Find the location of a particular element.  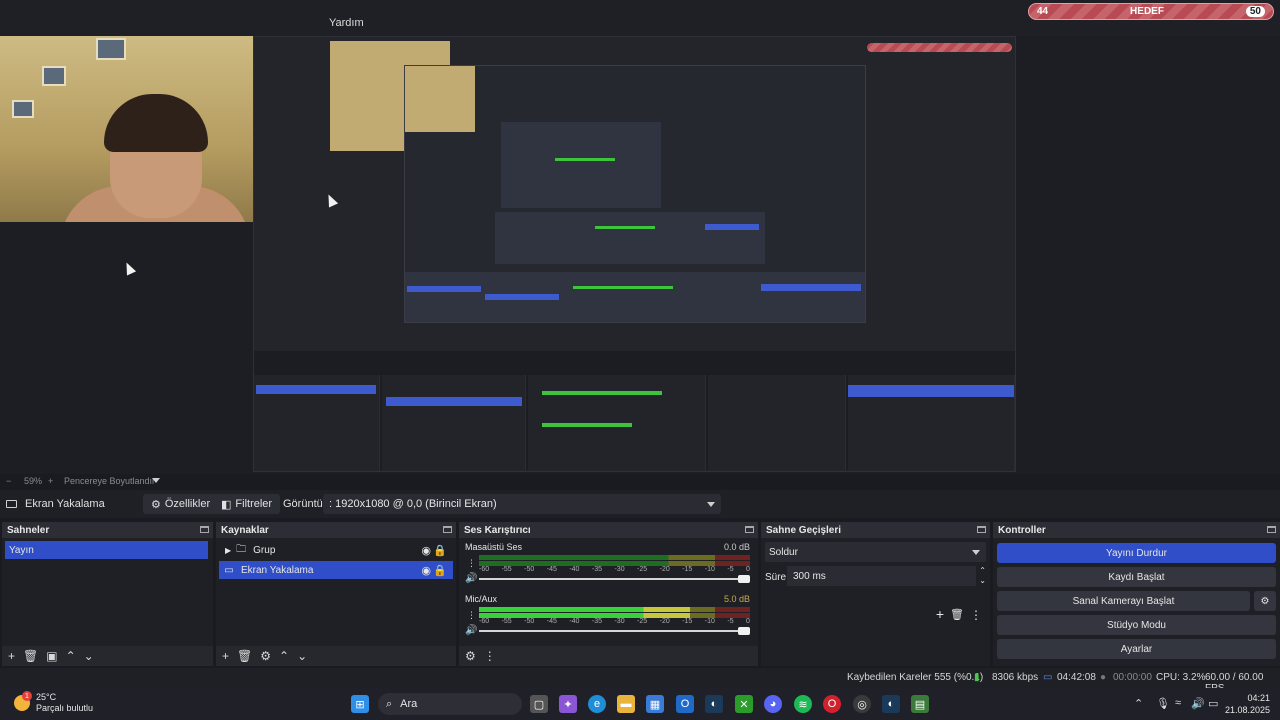

channel-name: Masaüstü Ses is located at coordinates (494, 547).